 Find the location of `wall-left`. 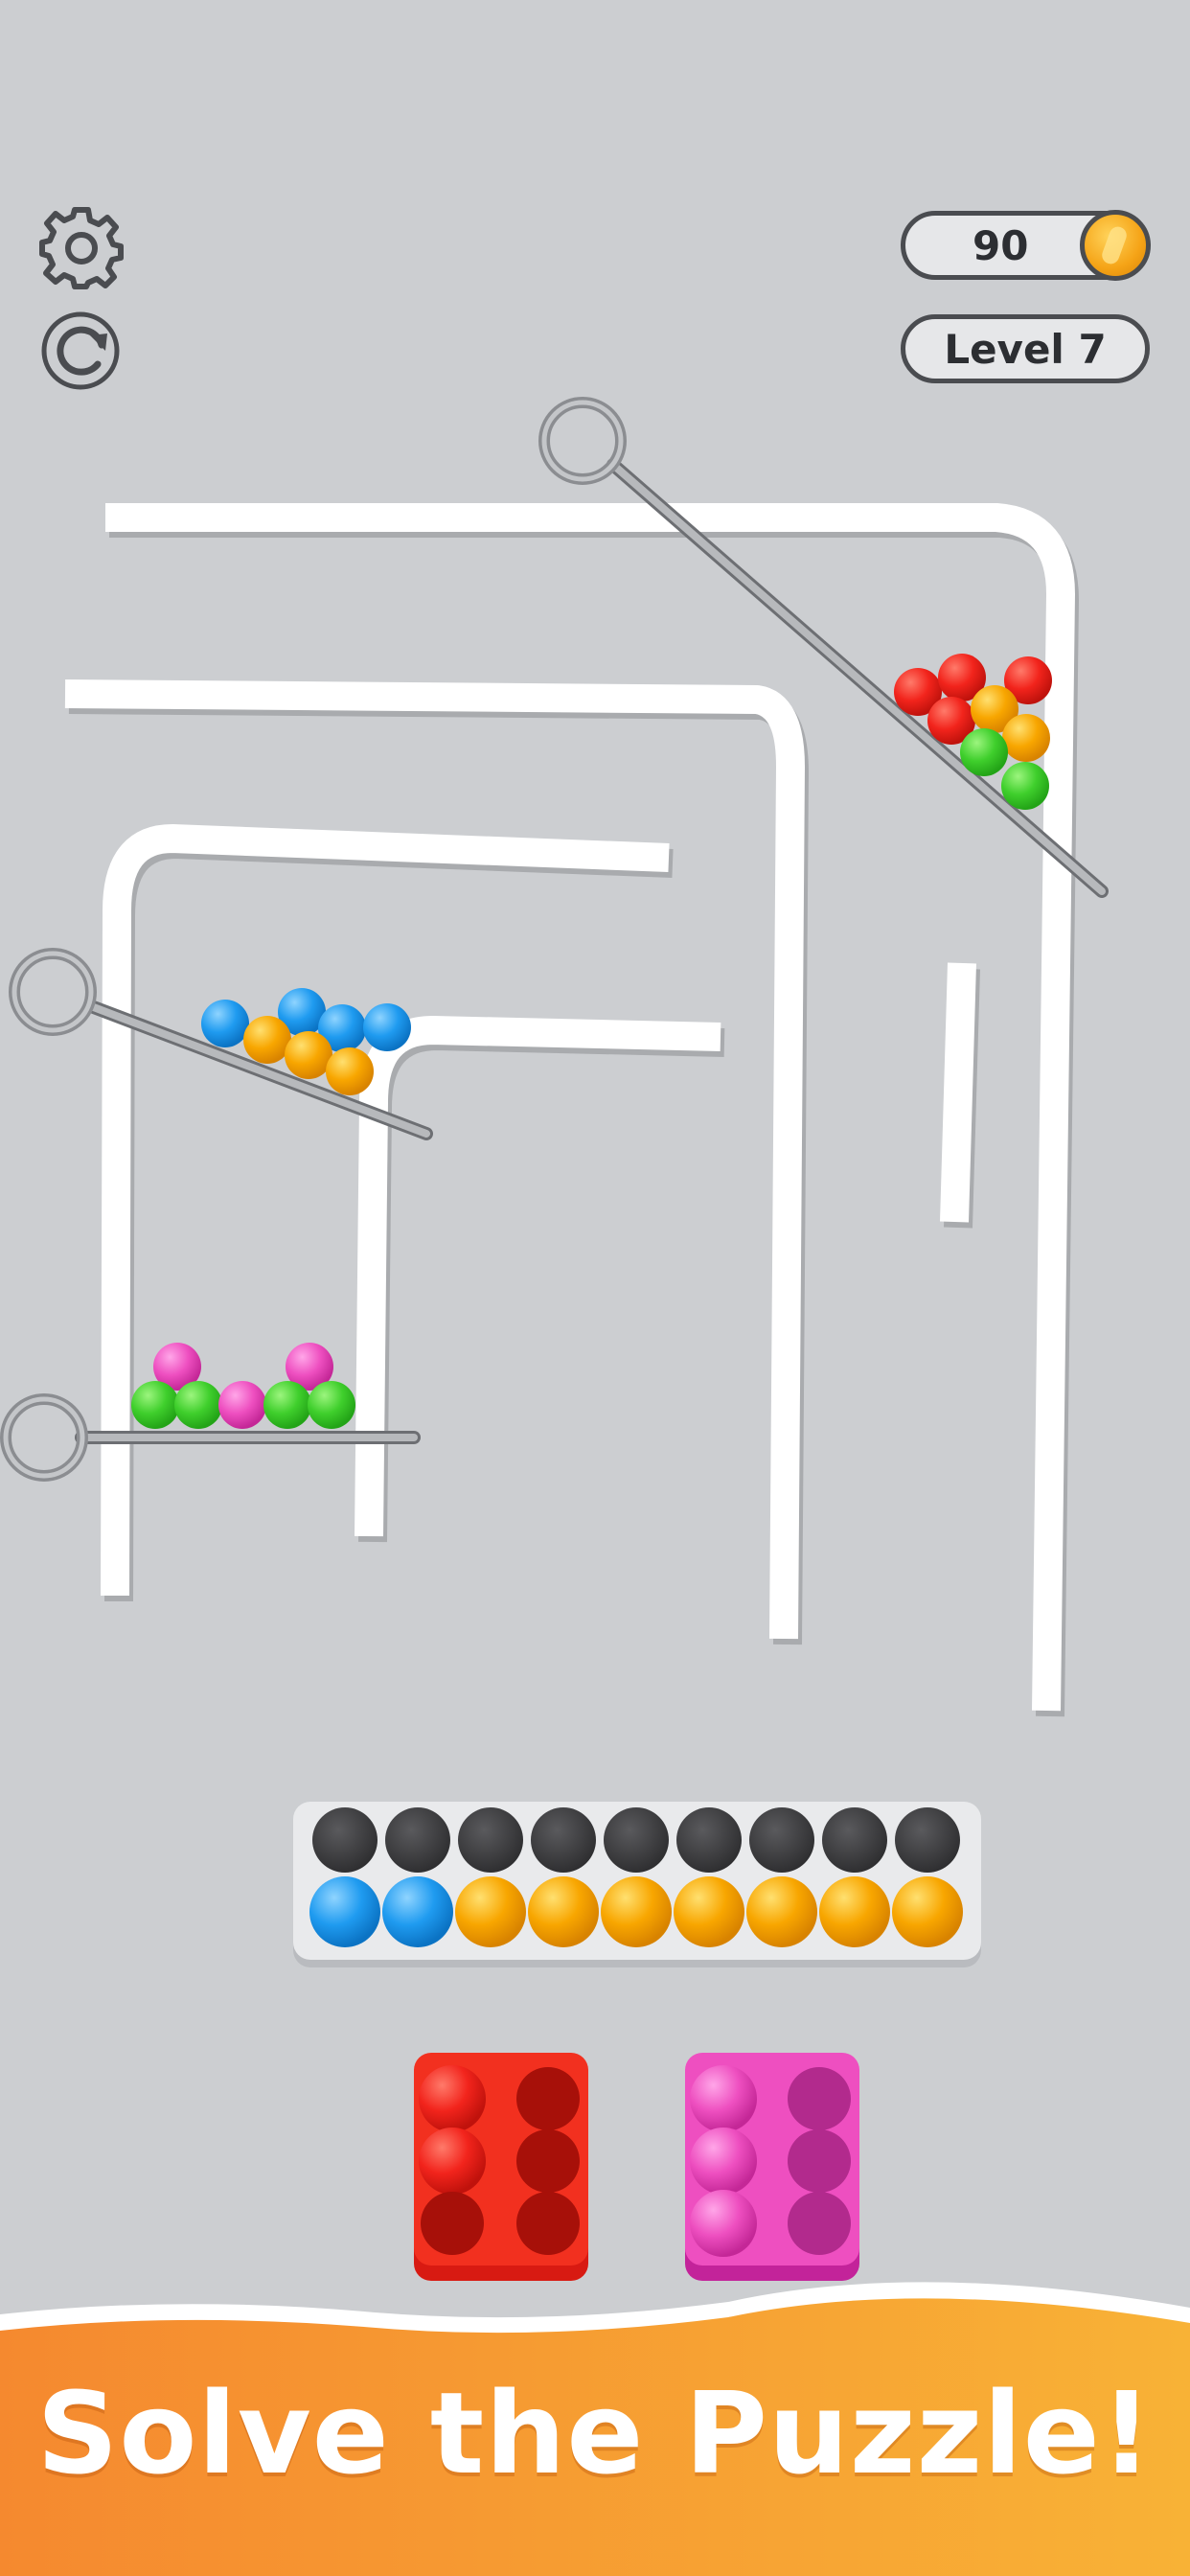

wall-left is located at coordinates (386, 1210).